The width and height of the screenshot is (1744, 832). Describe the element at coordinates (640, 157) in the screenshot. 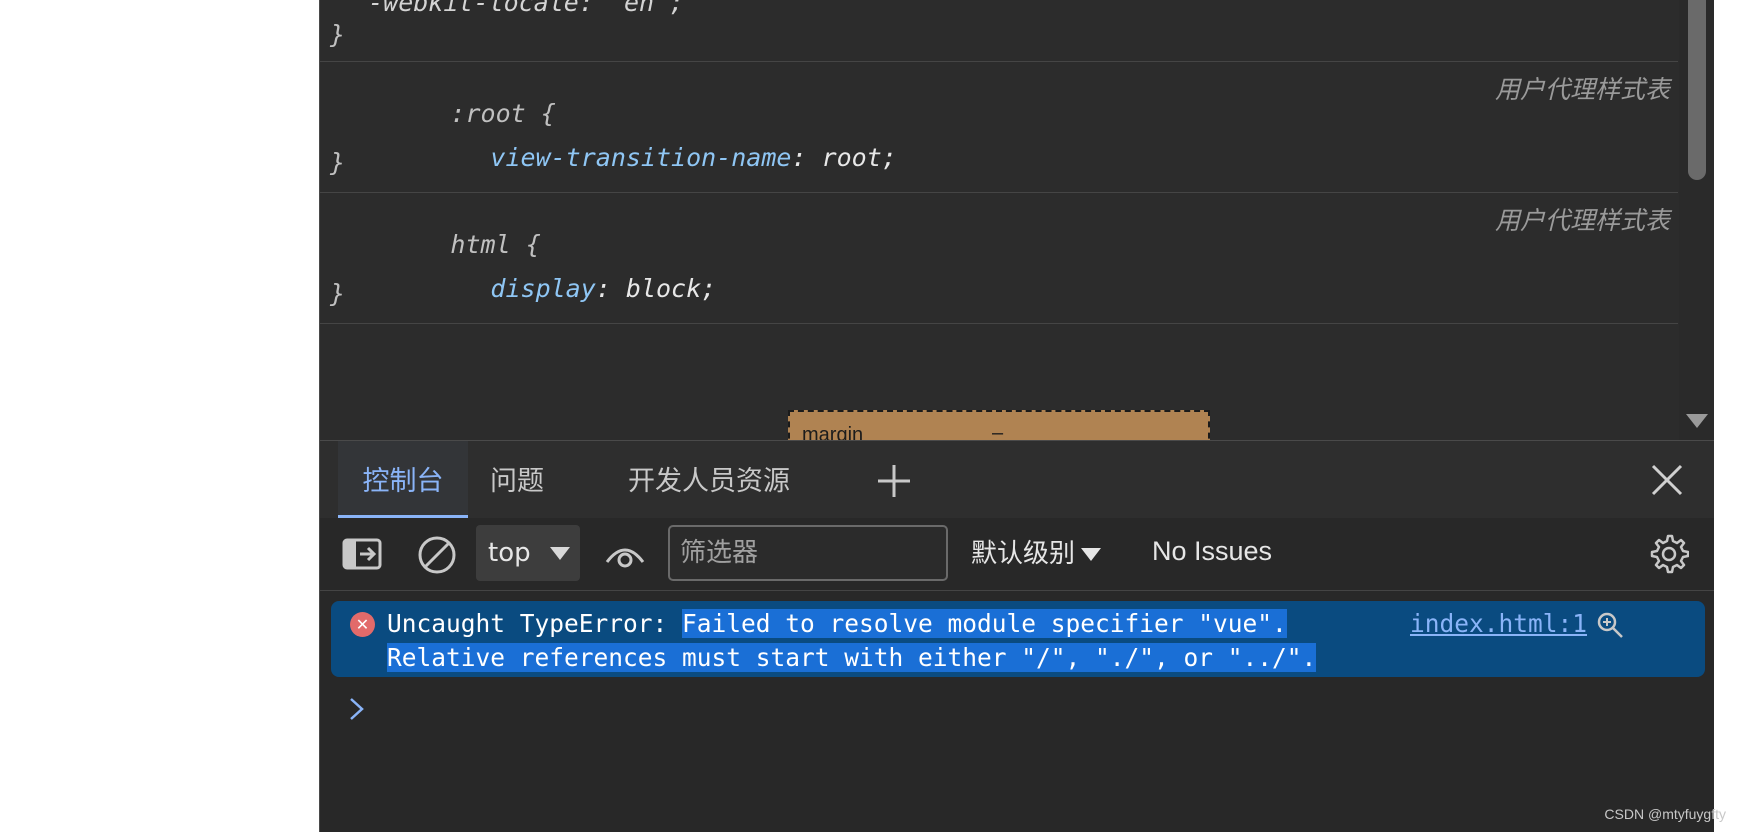

I see `css-property: view-transition-name` at that location.